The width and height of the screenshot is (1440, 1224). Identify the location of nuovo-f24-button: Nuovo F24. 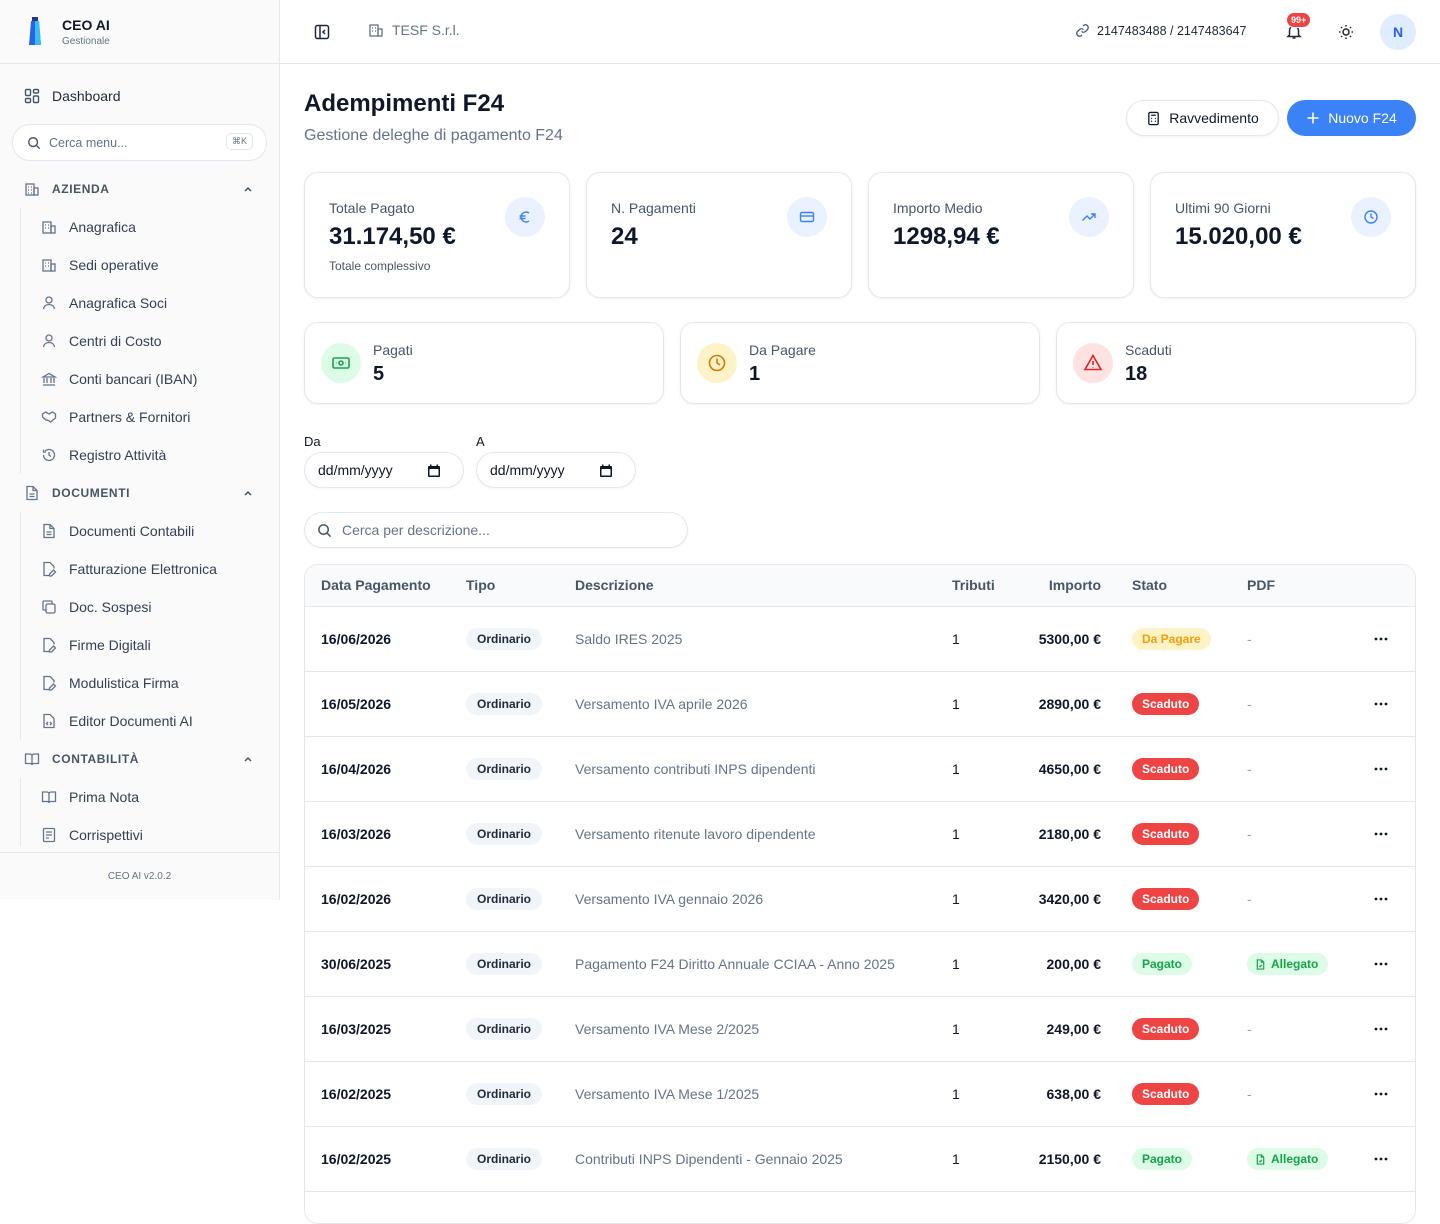
(1351, 118).